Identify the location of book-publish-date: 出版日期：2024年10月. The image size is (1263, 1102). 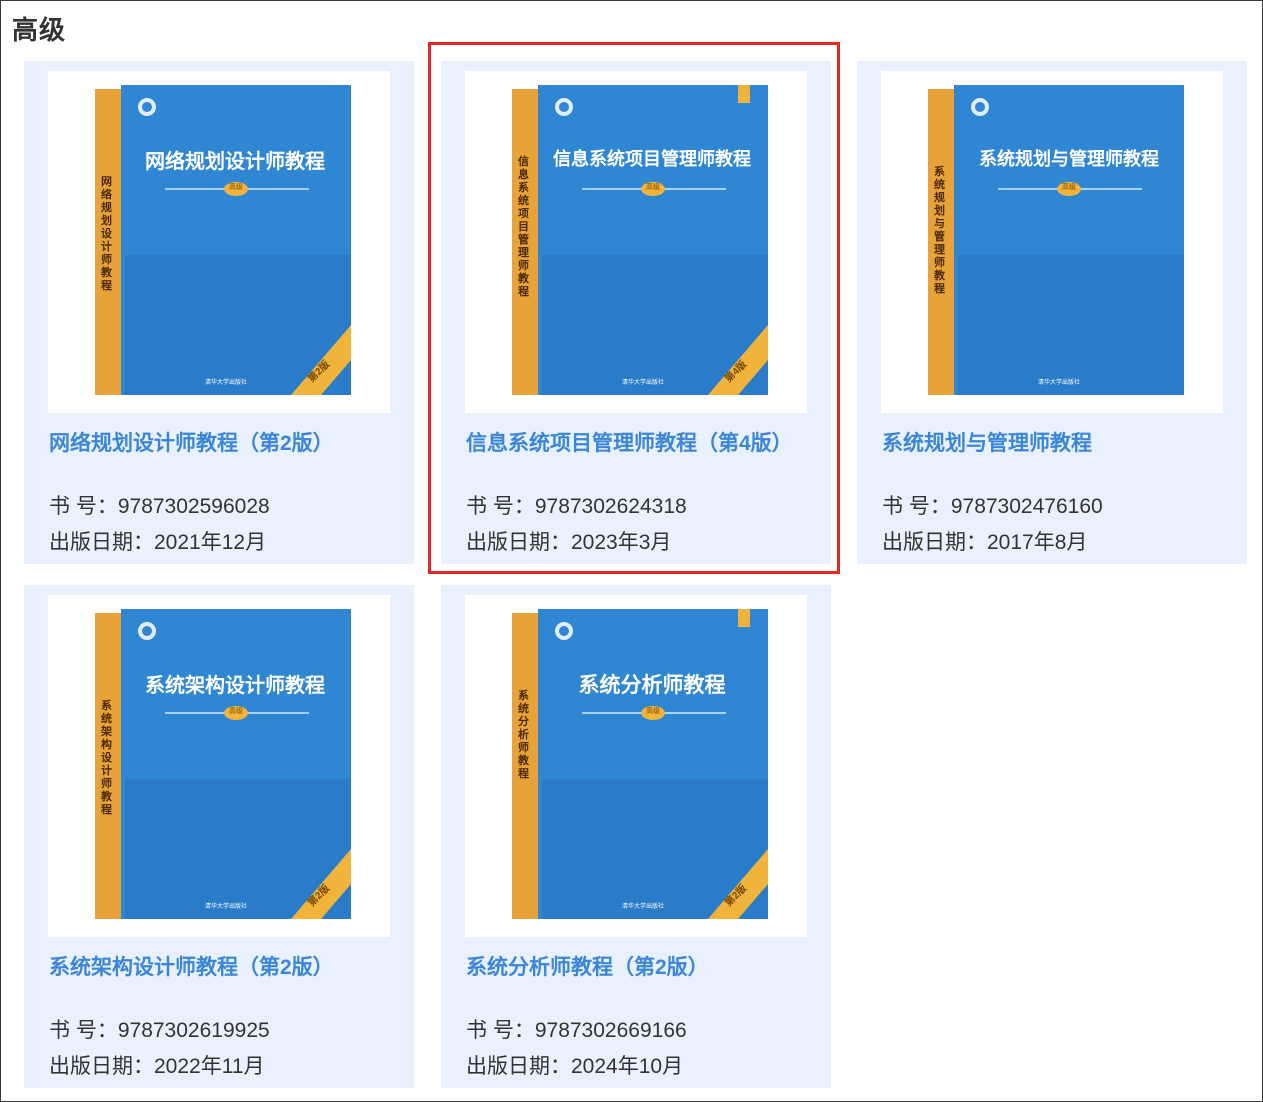
(574, 1067).